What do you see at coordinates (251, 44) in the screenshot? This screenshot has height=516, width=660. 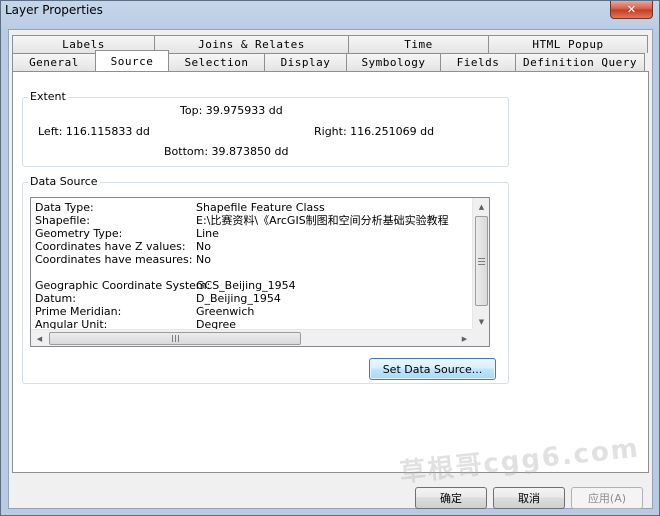 I see `tab-joins-relates: Joins & Relates` at bounding box center [251, 44].